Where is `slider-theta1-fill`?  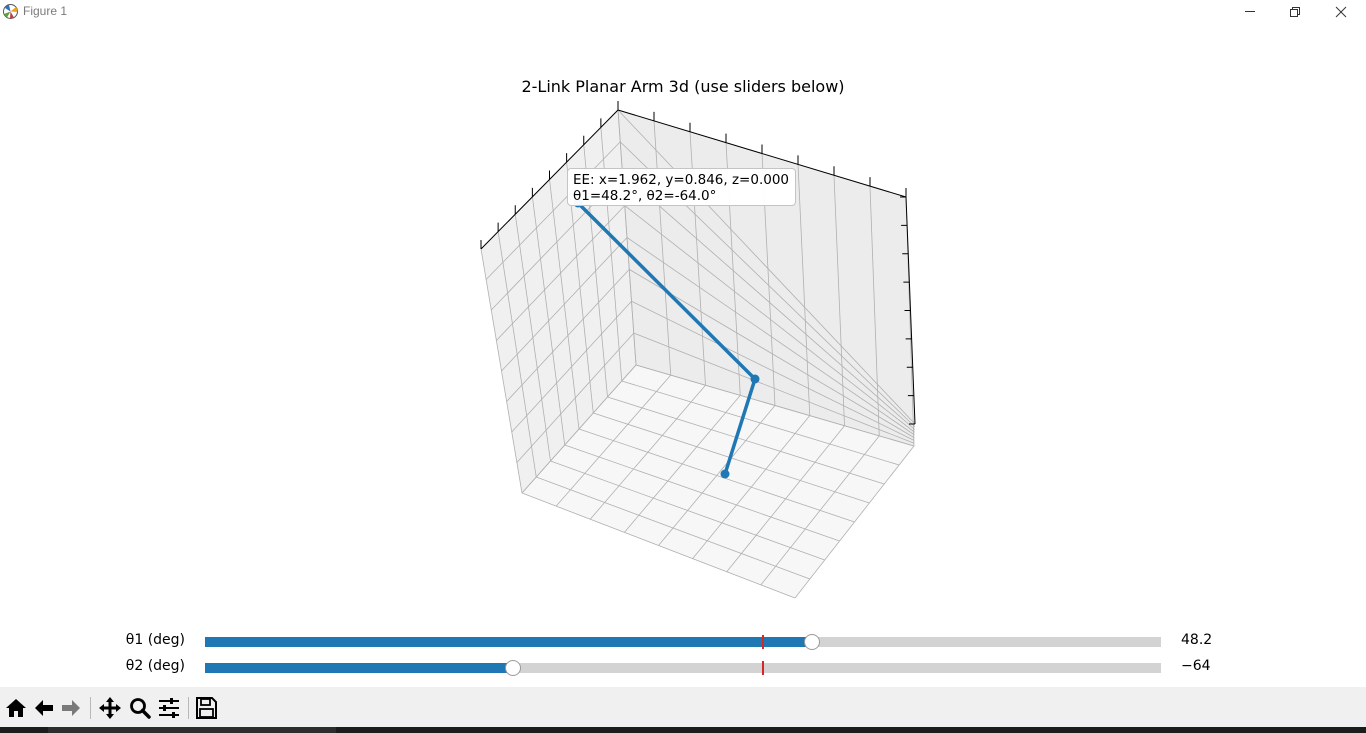
slider-theta1-fill is located at coordinates (509, 642).